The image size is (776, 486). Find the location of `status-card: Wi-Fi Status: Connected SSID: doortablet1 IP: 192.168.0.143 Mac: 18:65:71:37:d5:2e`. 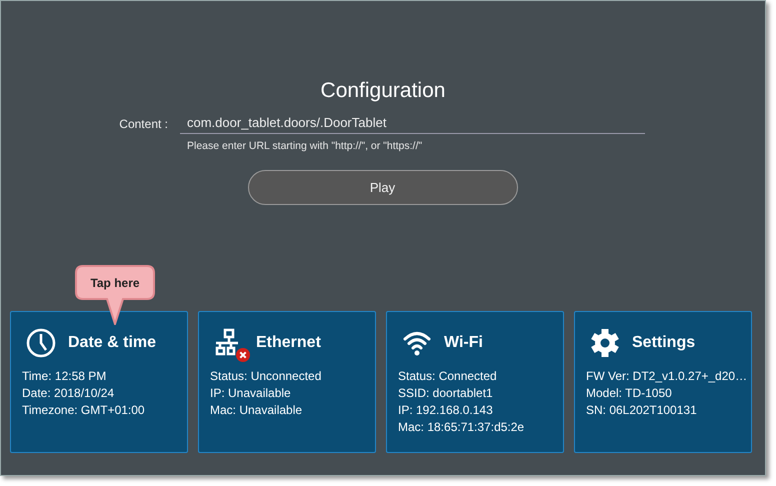

status-card: Wi-Fi Status: Connected SSID: doortablet1 IP: 192.168.0.143 Mac: 18:65:71:37:d5:2e is located at coordinates (475, 382).